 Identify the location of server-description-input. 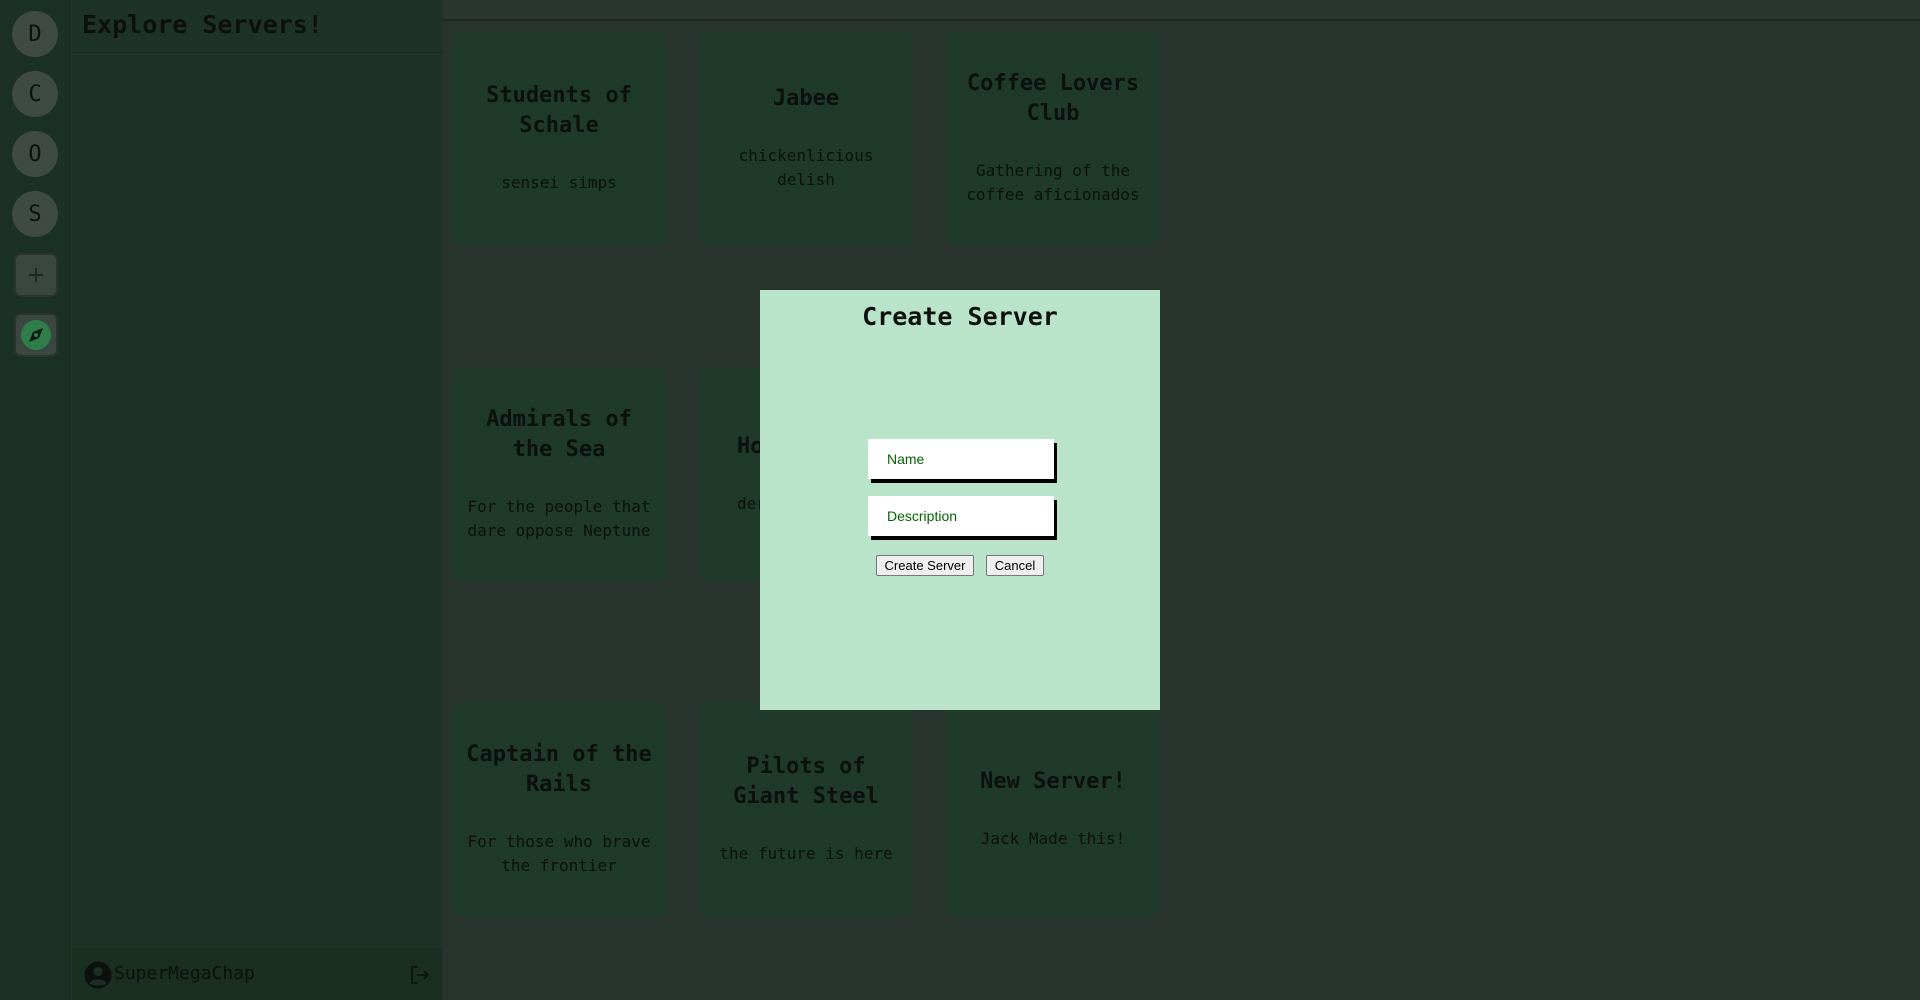
(961, 516).